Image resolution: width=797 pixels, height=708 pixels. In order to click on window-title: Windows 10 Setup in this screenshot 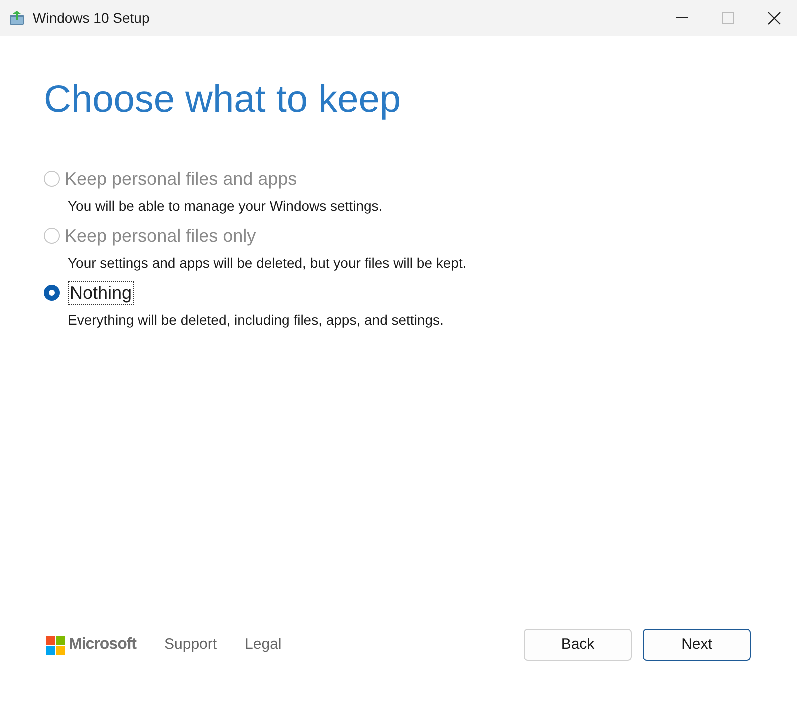, I will do `click(91, 18)`.